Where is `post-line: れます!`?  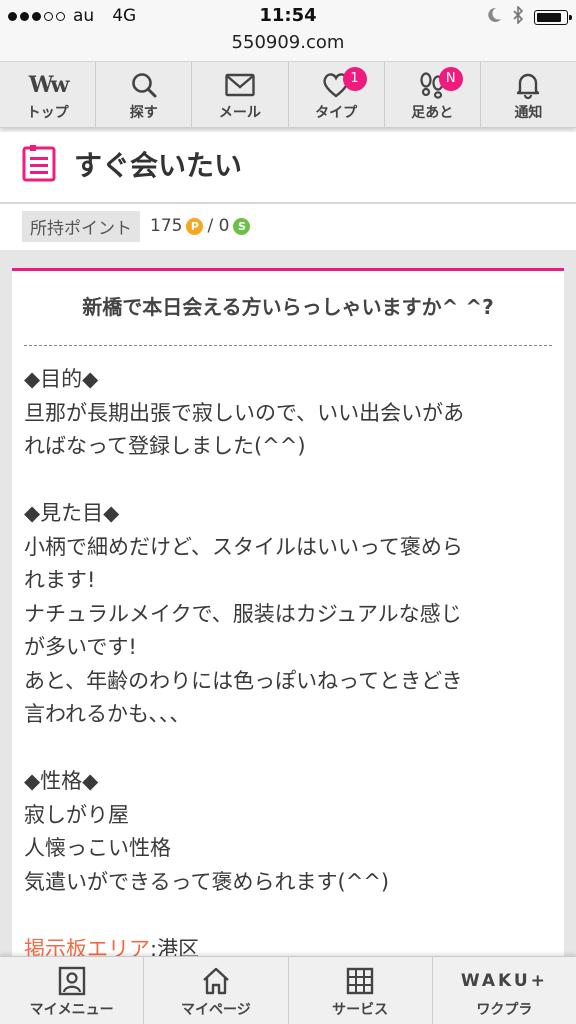 post-line: れます! is located at coordinates (60, 580).